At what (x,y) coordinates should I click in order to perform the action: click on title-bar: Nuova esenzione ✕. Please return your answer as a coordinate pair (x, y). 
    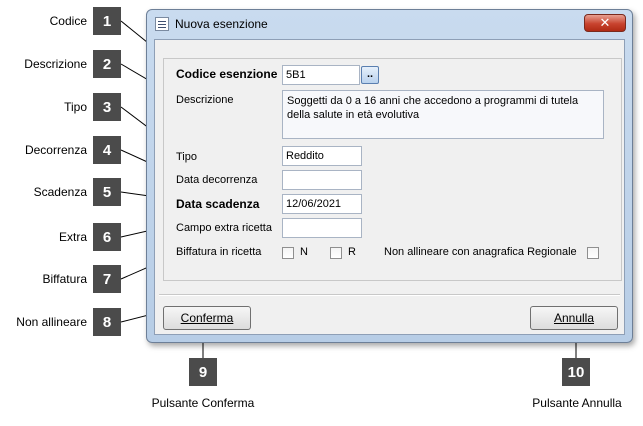
    Looking at the image, I should click on (389, 24).